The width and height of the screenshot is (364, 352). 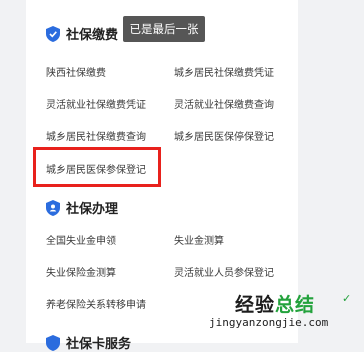 I want to click on watermark-text-1: 经验, so click(x=255, y=305).